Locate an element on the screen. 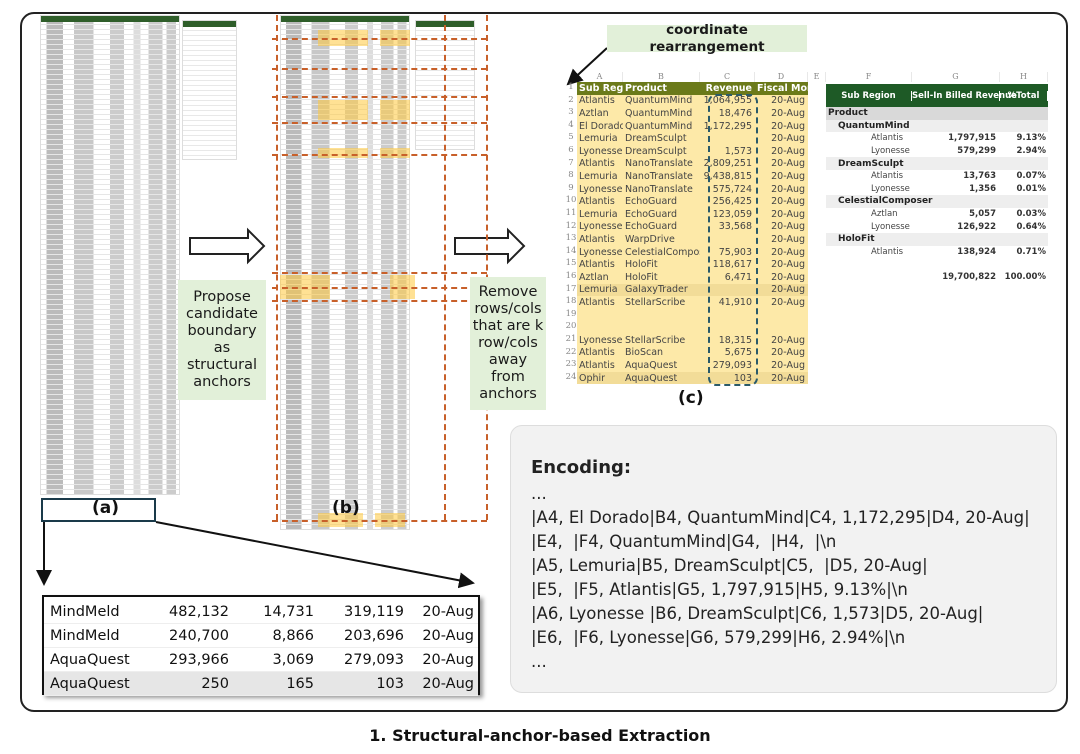 This screenshot has width=1080, height=754. table-cell: 240,700 is located at coordinates (199, 635).